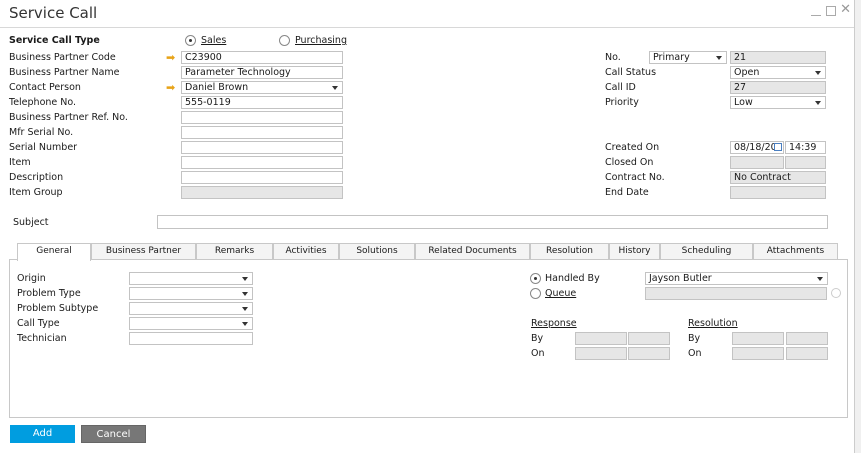 The width and height of the screenshot is (861, 453). I want to click on field-input: 555-0119, so click(262, 102).